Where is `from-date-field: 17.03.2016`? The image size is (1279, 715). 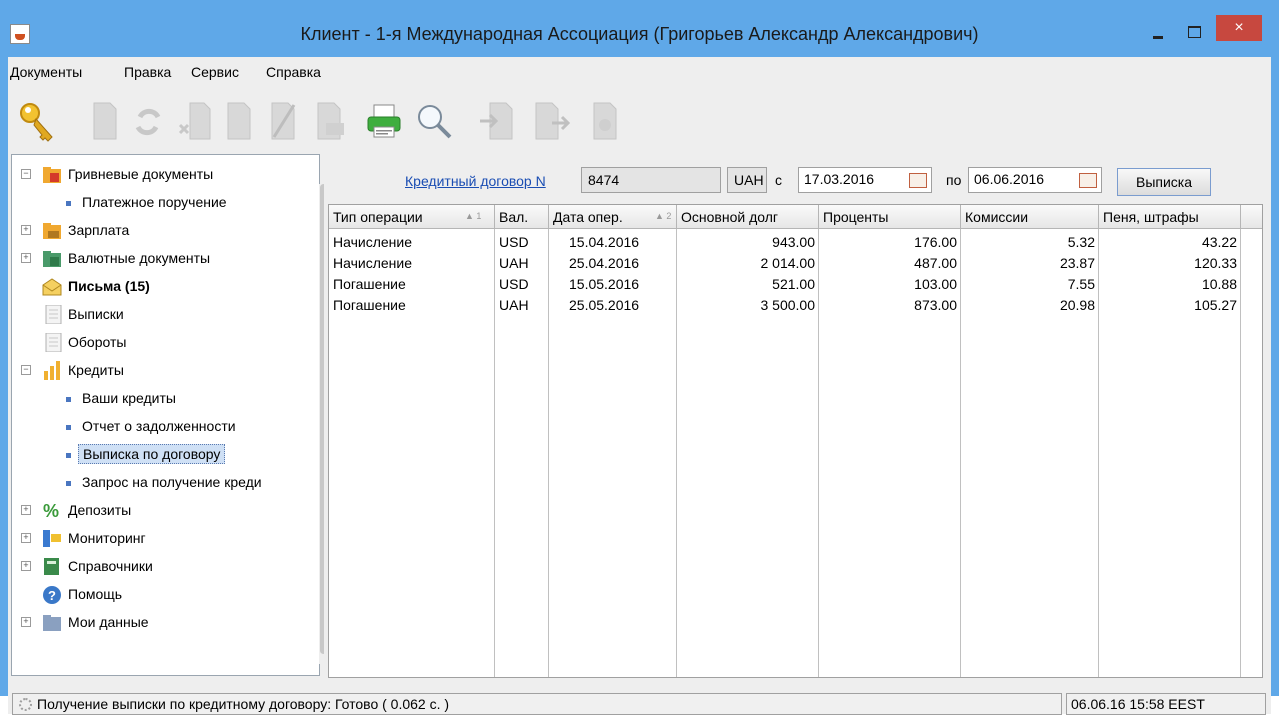
from-date-field: 17.03.2016 is located at coordinates (865, 180).